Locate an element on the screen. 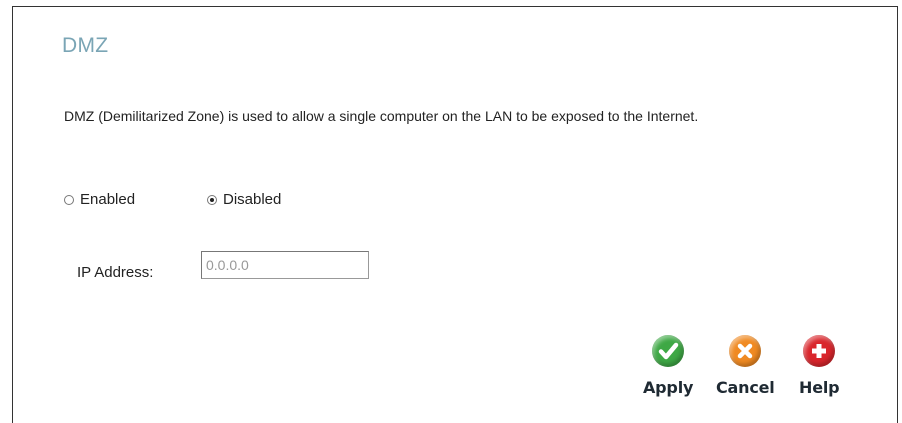  help-button: Help is located at coordinates (819, 366).